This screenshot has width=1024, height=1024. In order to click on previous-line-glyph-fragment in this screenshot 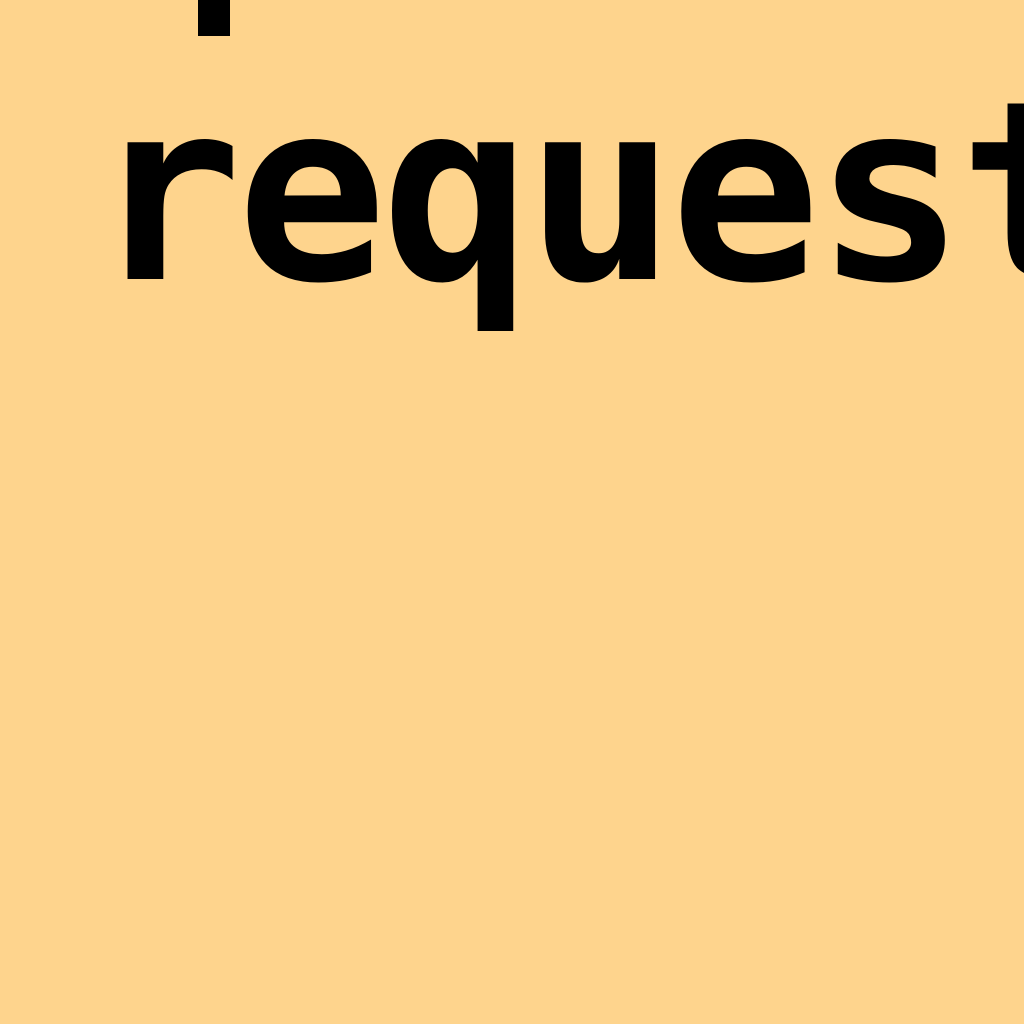, I will do `click(214, 18)`.